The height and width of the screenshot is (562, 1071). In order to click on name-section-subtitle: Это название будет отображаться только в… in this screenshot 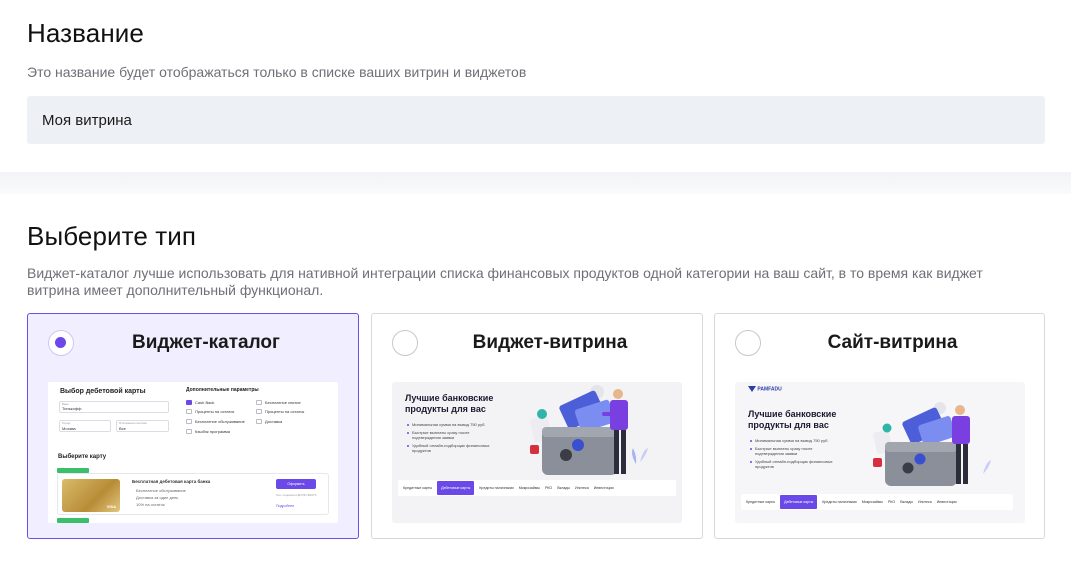, I will do `click(277, 72)`.